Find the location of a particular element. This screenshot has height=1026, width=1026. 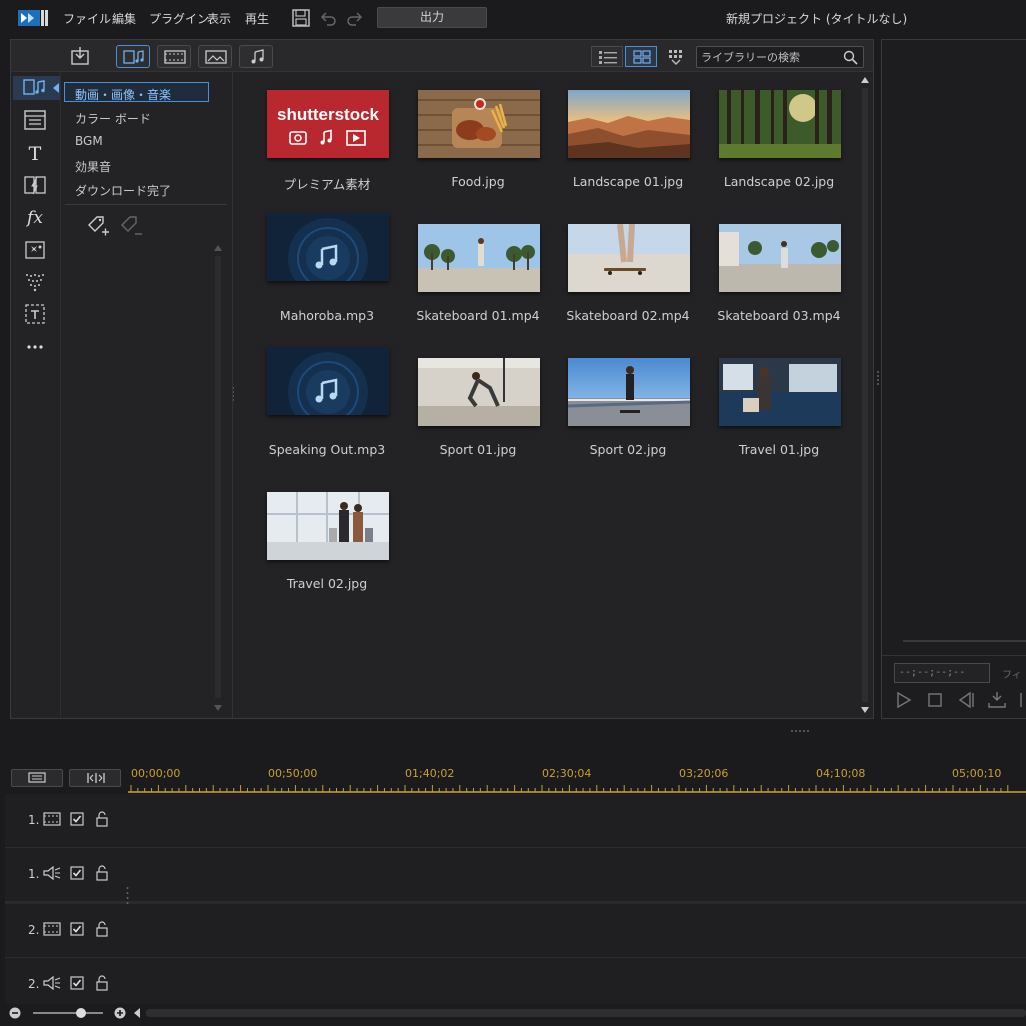

track-resize-handle is located at coordinates (127, 896).